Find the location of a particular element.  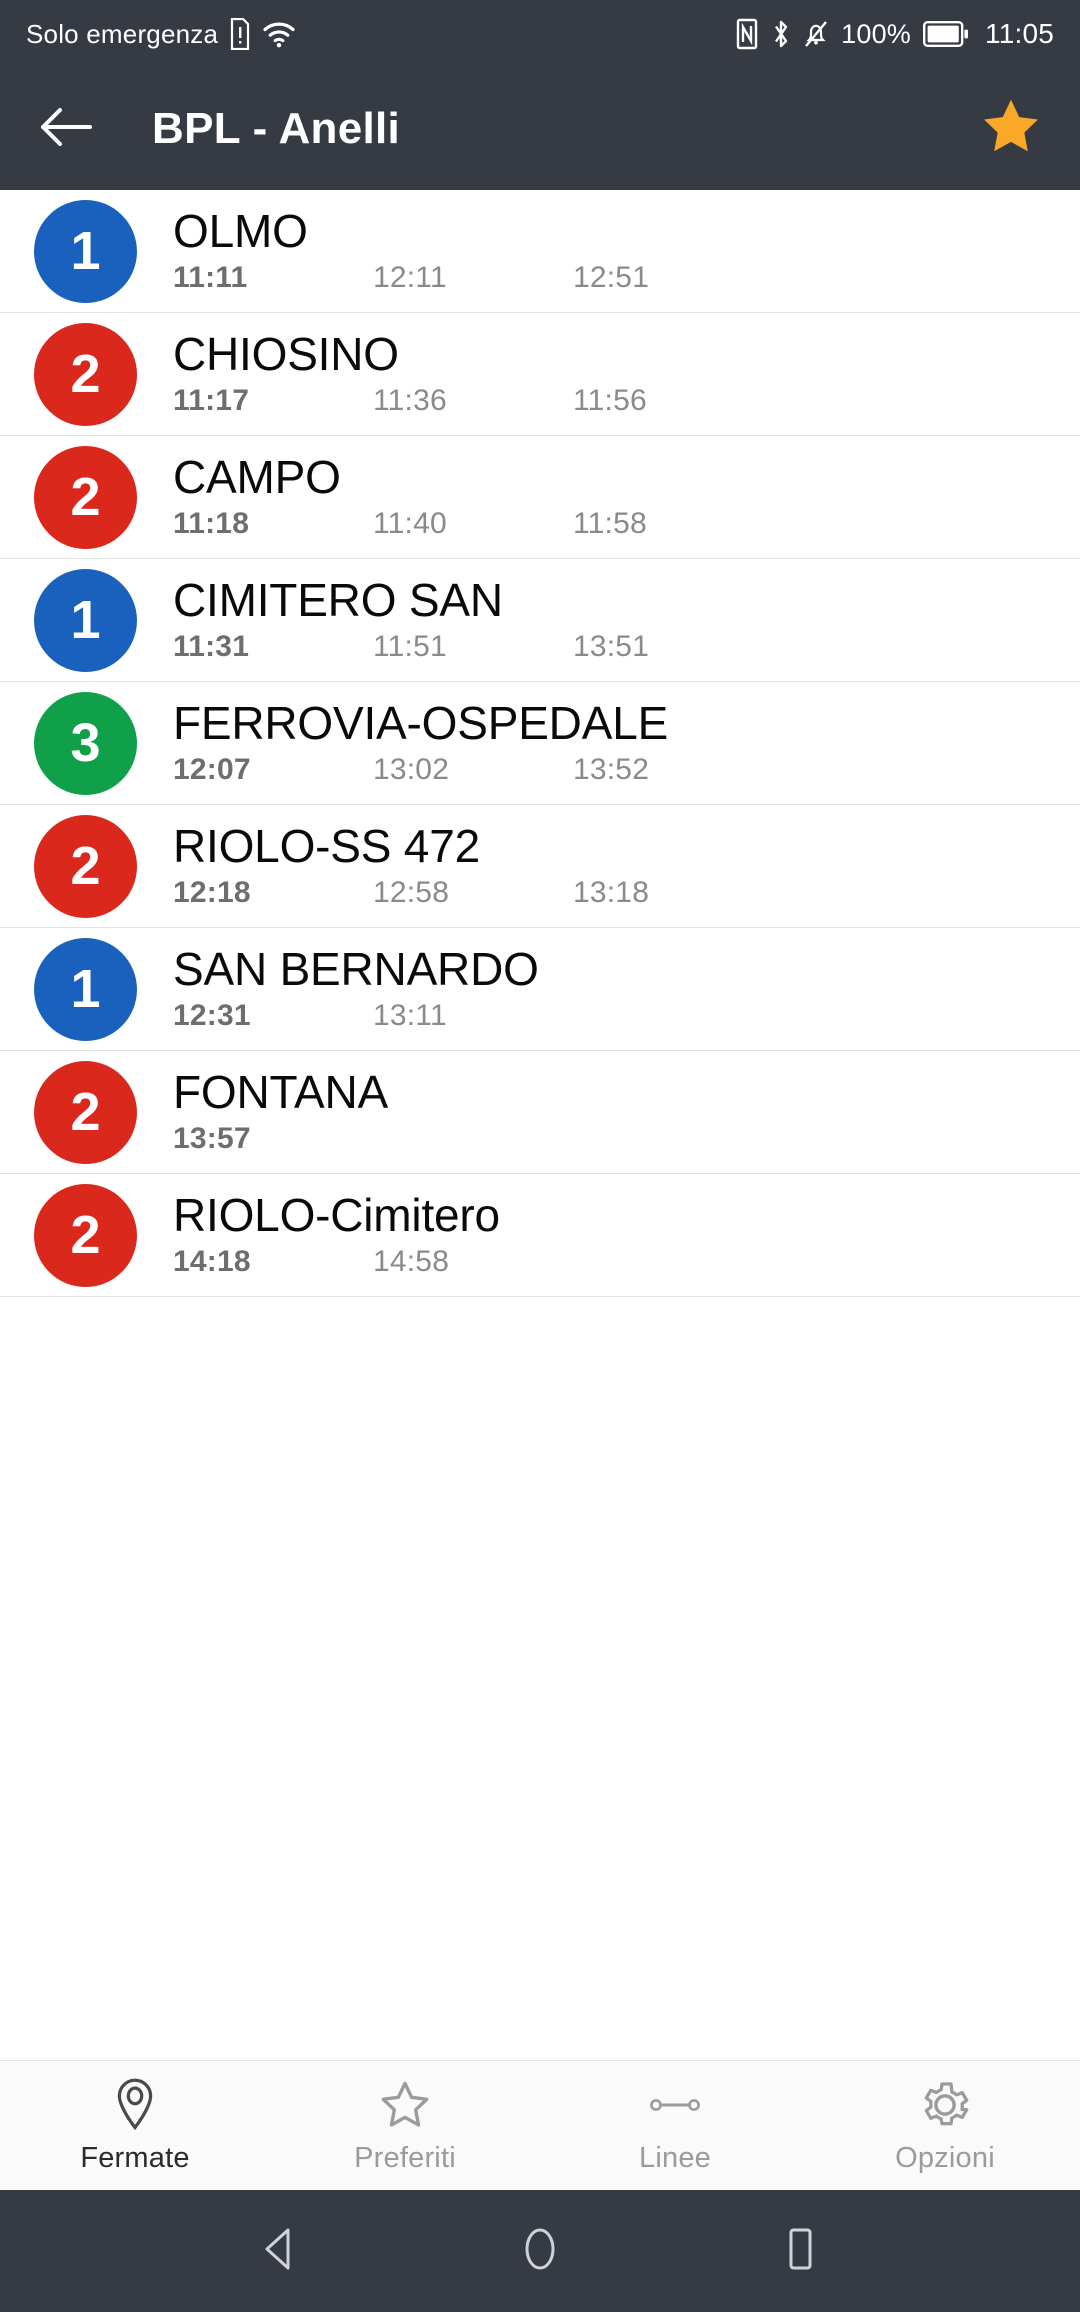

bottom-nav-item-opzioni: Opzioni is located at coordinates (945, 2126).